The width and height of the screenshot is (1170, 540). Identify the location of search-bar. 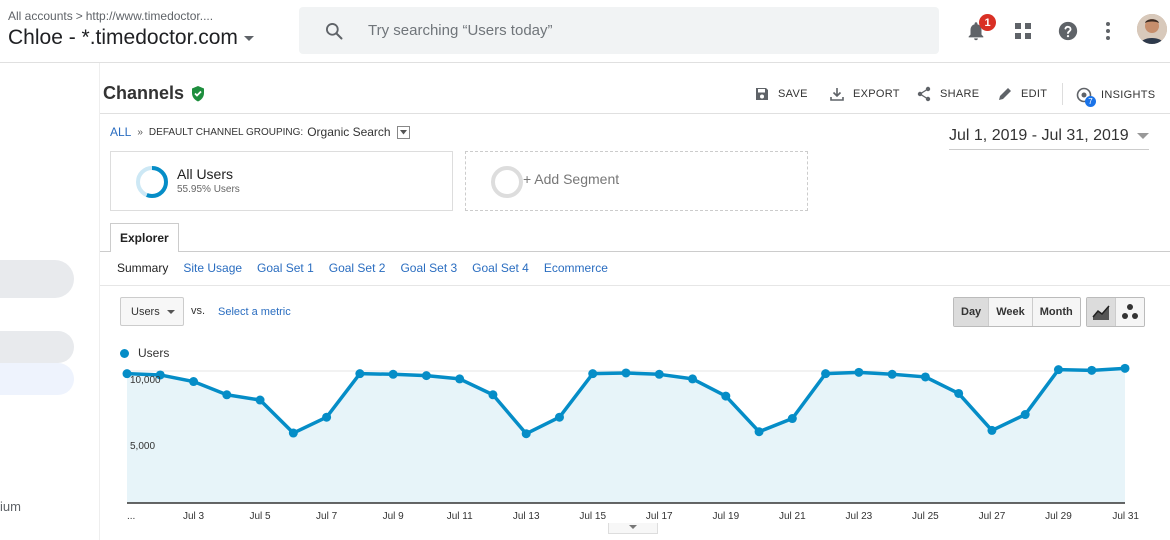
(619, 30).